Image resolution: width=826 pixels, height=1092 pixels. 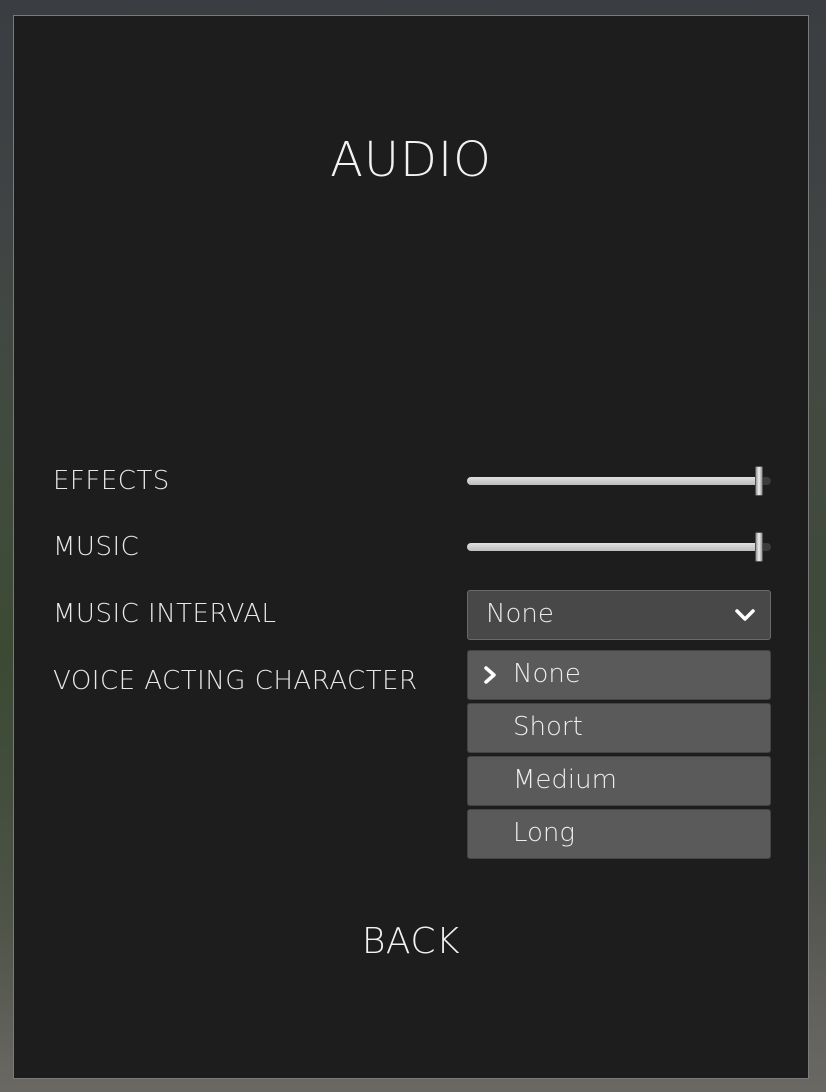 What do you see at coordinates (411, 160) in the screenshot?
I see `page-title: AUDIO` at bounding box center [411, 160].